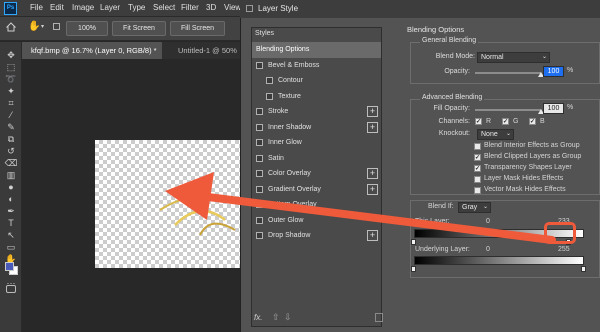 This screenshot has width=600, height=332. What do you see at coordinates (495, 134) in the screenshot?
I see `knockout-dropdown: None ⌄` at bounding box center [495, 134].